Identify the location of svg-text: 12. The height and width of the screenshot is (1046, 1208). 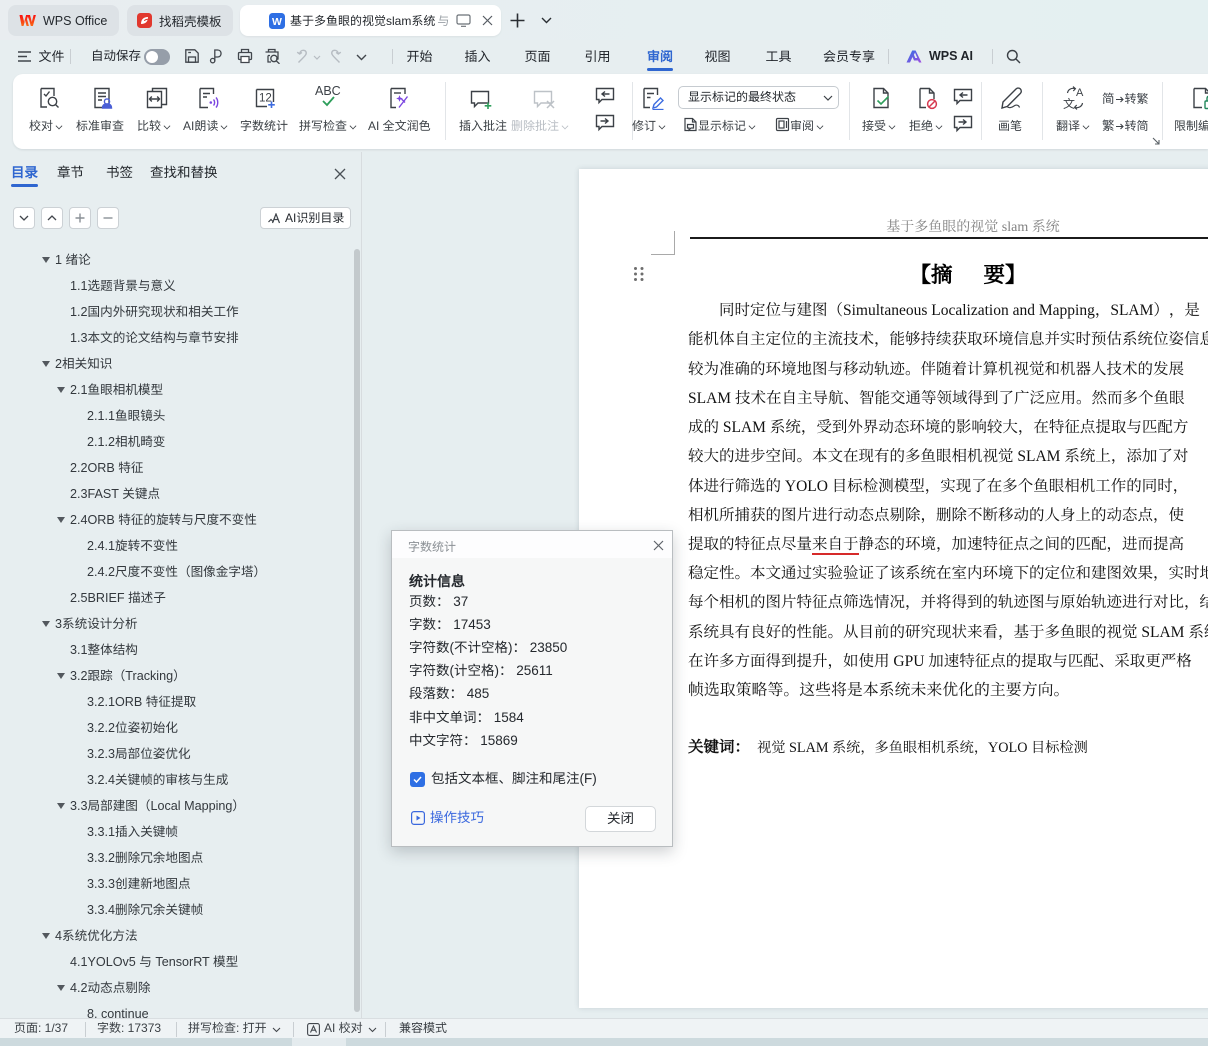
(265, 99).